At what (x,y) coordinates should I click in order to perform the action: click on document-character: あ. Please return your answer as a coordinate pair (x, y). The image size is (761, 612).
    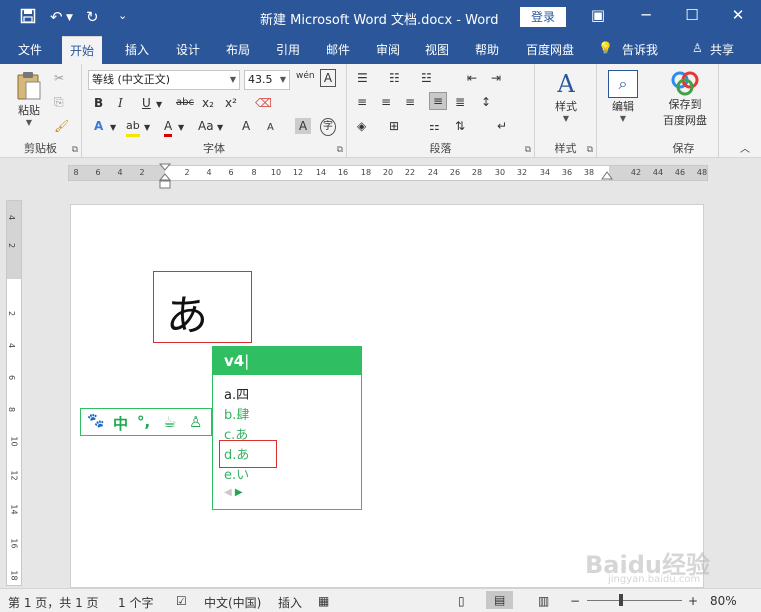
    Looking at the image, I should click on (187, 312).